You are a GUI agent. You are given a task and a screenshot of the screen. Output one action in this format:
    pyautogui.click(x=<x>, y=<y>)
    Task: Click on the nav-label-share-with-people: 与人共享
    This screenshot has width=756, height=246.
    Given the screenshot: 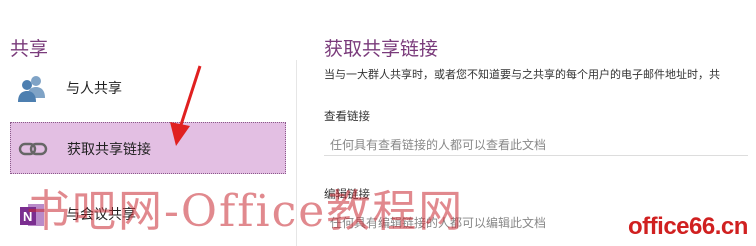 What is the action you would take?
    pyautogui.click(x=94, y=89)
    